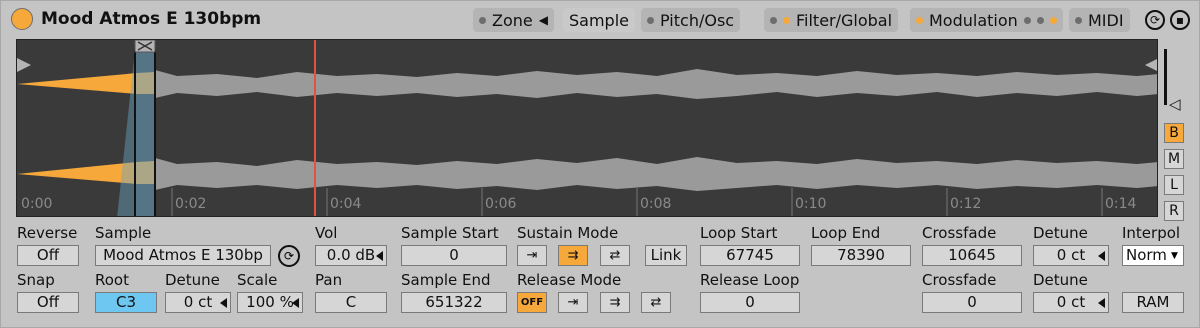  Describe the element at coordinates (48, 255) in the screenshot. I see `reverse-toggle: Off` at that location.